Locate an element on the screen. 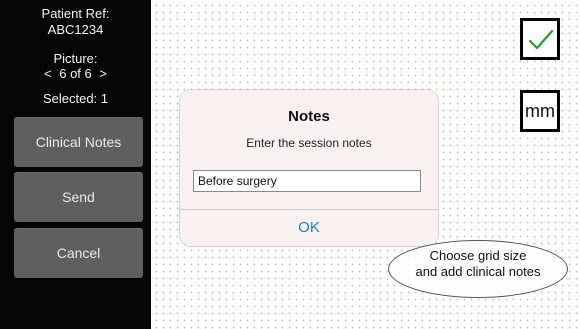  dialog-message: Enter the session notes is located at coordinates (309, 143).